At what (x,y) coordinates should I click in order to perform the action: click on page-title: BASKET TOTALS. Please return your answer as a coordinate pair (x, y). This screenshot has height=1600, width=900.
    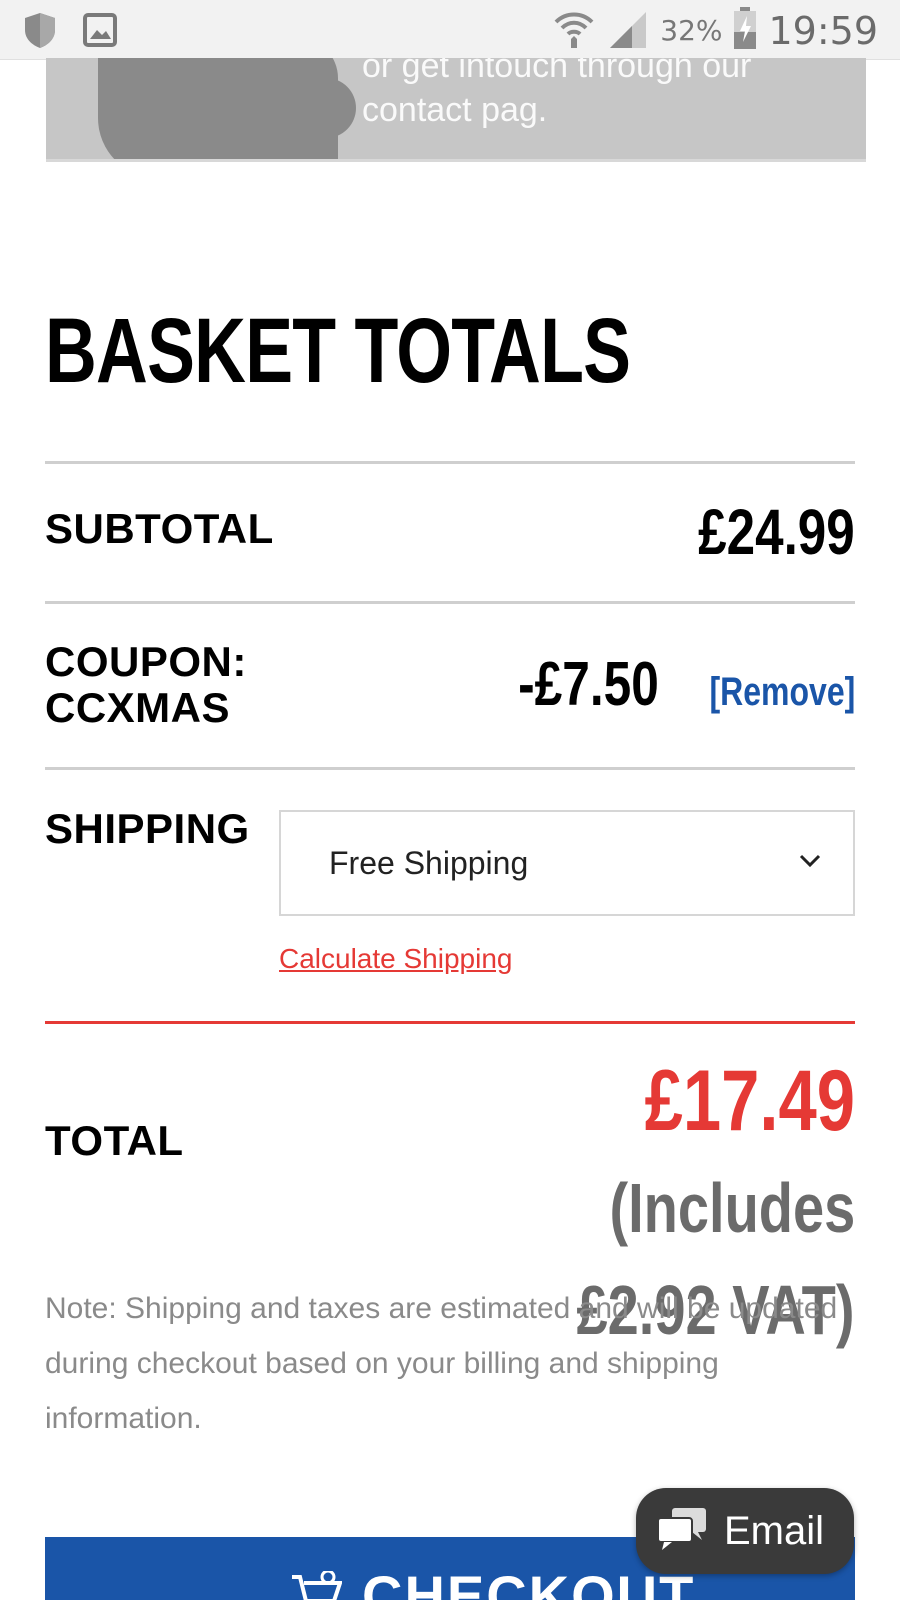
    Looking at the image, I should click on (338, 351).